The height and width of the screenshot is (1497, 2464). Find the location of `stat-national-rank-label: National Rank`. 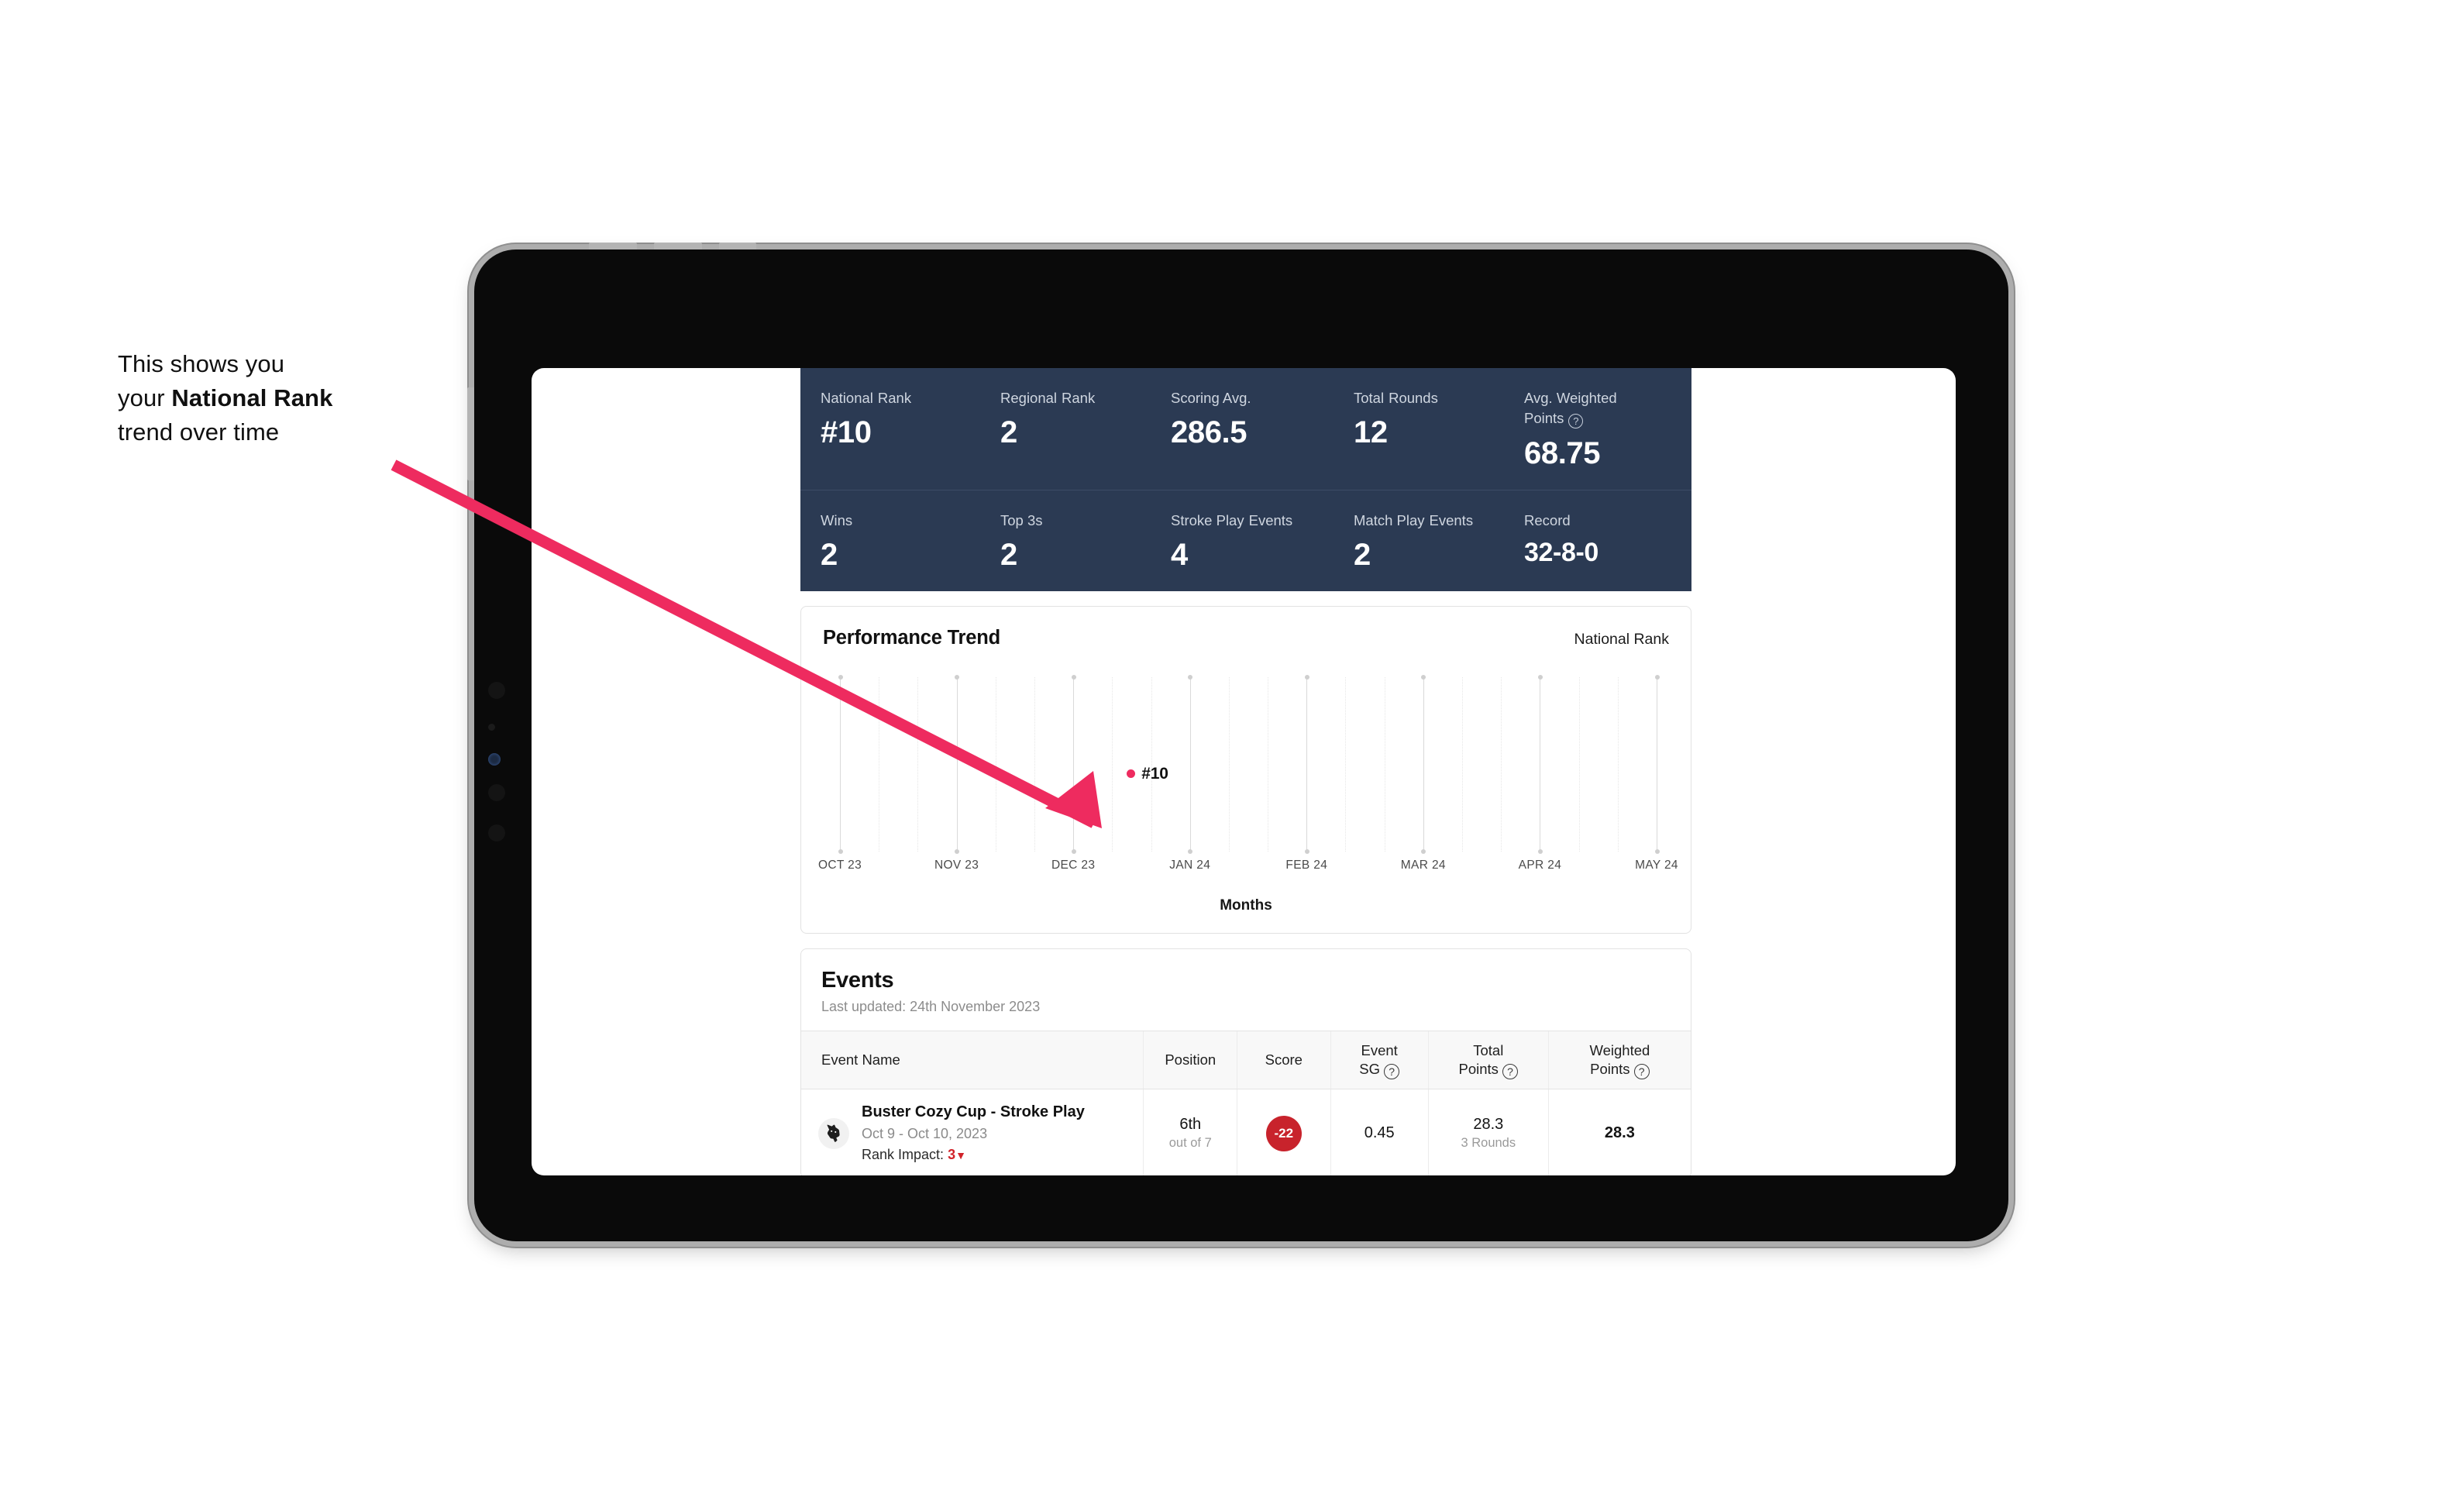

stat-national-rank-label: National Rank is located at coordinates (883, 398).